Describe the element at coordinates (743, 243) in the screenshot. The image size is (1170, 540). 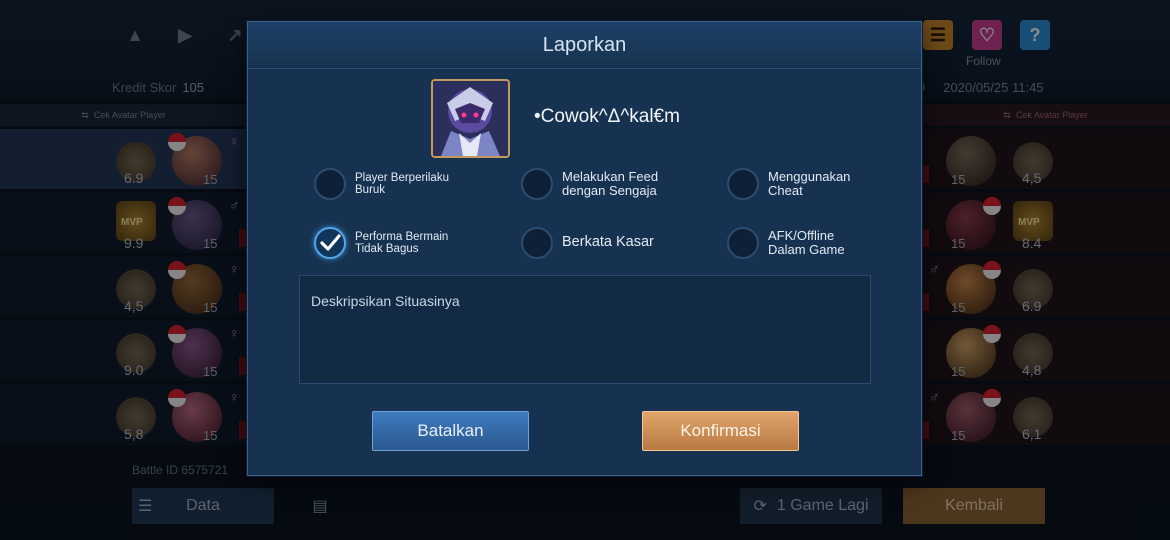
I see `radio-afk` at that location.